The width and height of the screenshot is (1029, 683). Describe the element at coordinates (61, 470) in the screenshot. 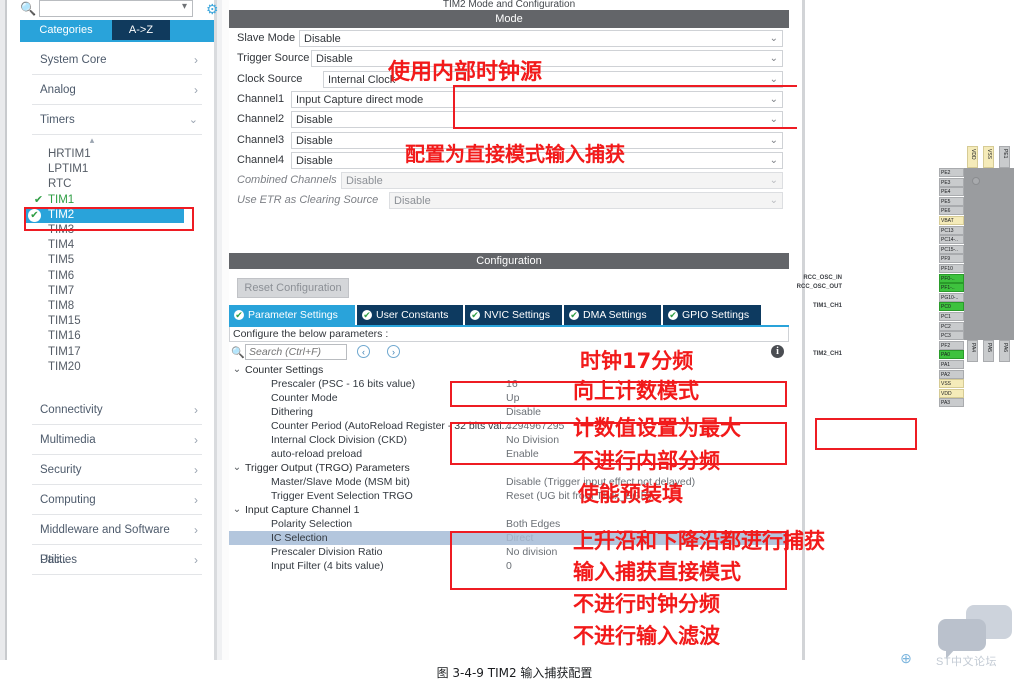

I see `sidebar-item-label: Security` at that location.